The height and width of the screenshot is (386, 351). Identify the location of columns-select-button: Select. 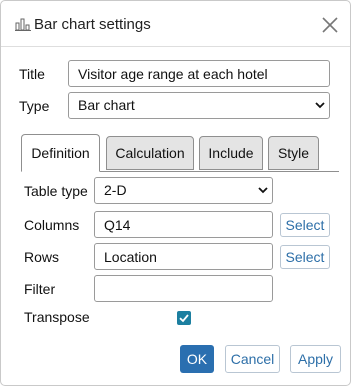
(305, 225).